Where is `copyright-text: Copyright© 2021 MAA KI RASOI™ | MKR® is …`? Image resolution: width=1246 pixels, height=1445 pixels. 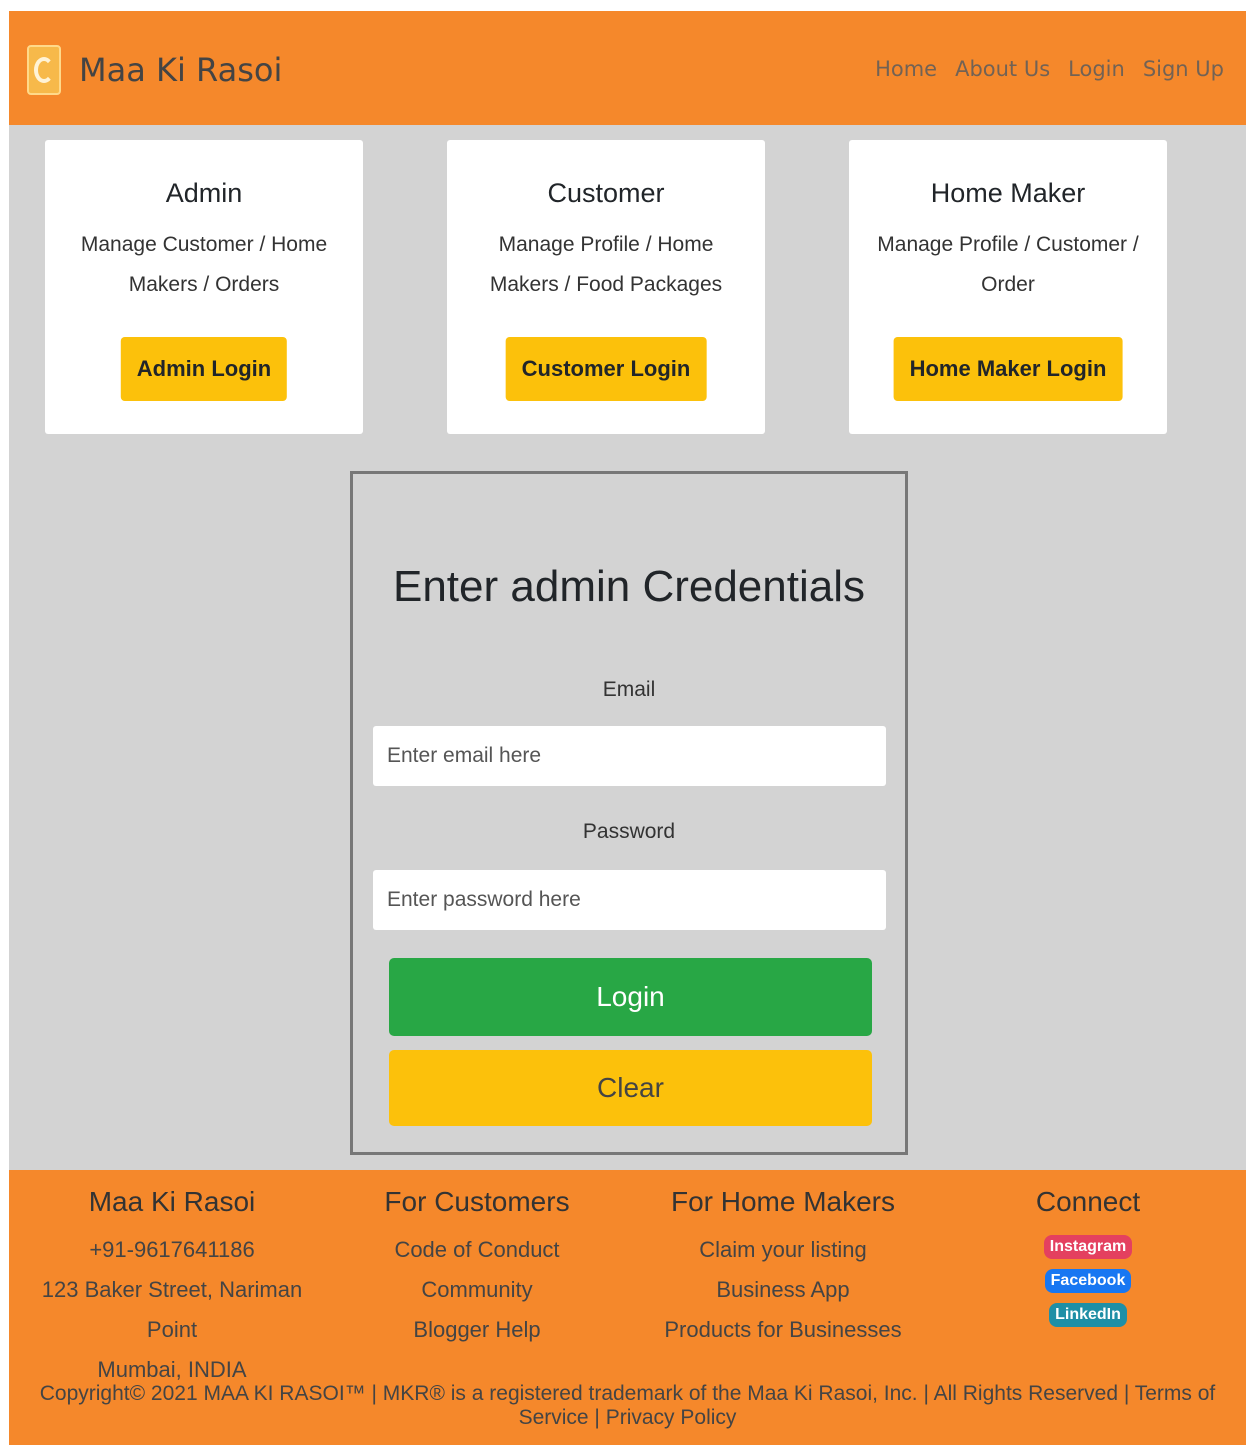
copyright-text: Copyright© 2021 MAA KI RASOI™ | MKR® is … is located at coordinates (627, 1405).